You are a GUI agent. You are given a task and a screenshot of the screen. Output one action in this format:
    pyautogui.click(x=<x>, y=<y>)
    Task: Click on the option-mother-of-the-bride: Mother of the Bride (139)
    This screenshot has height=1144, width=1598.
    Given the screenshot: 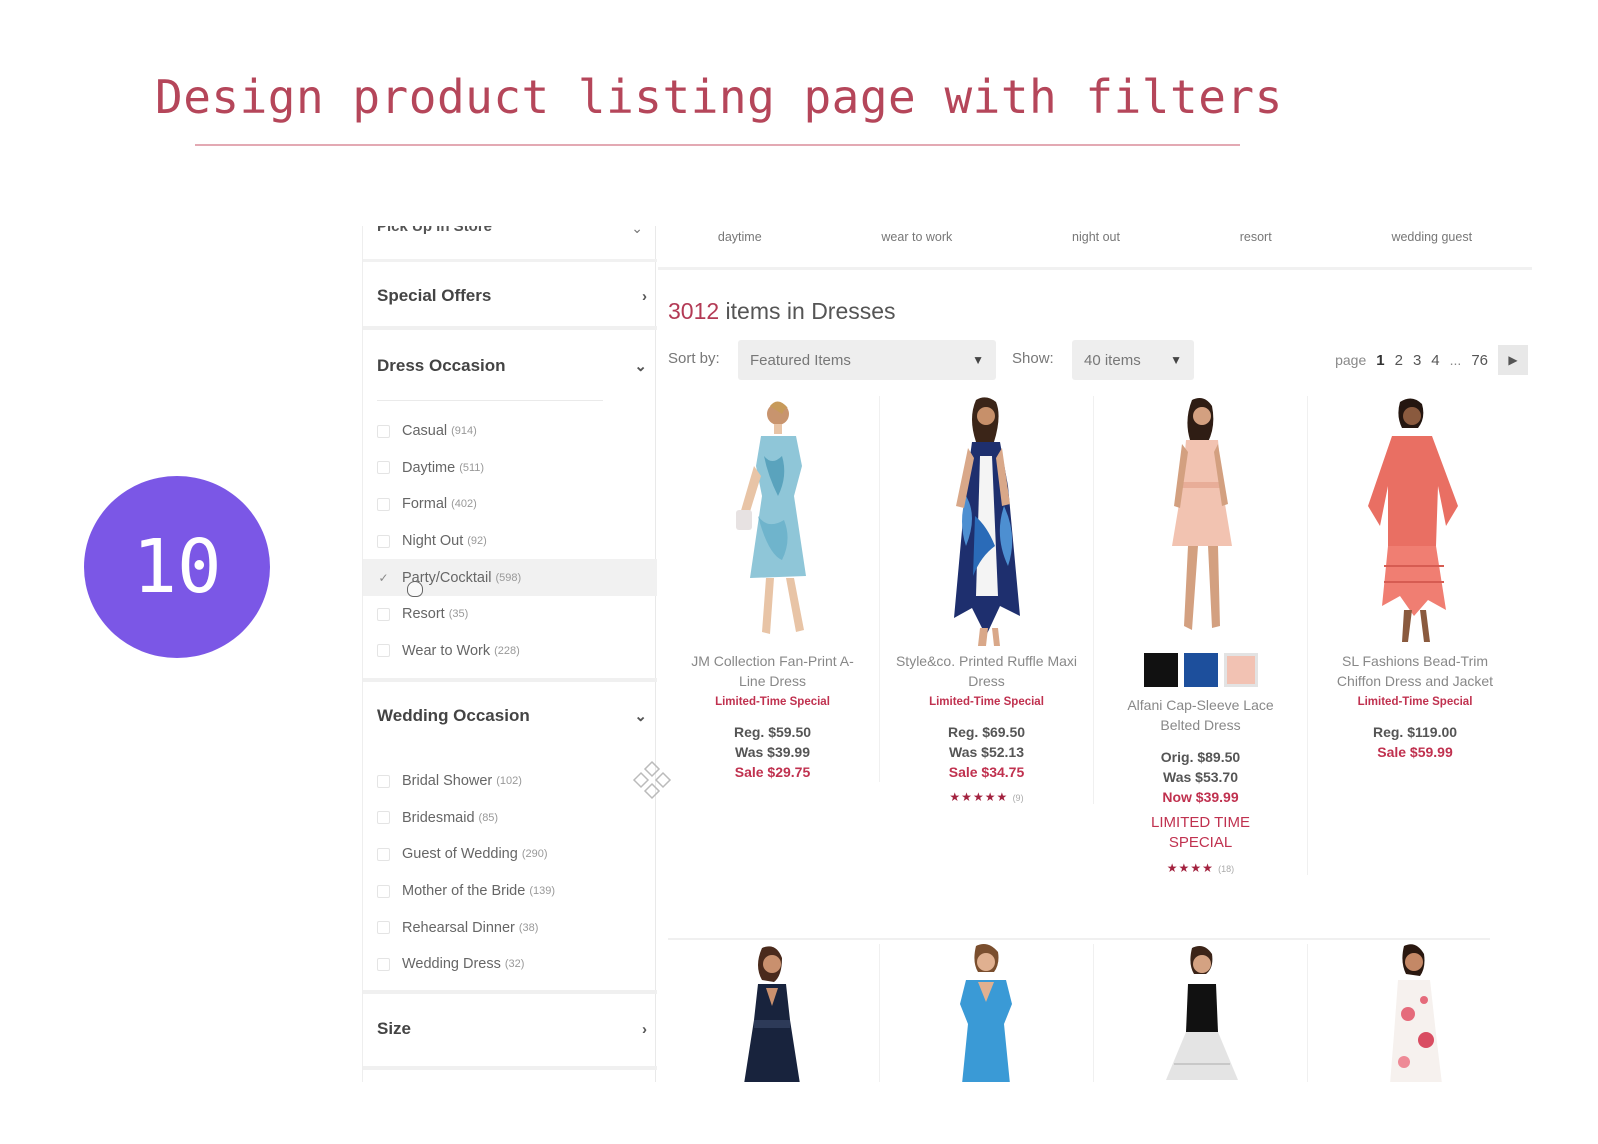 What is the action you would take?
    pyautogui.click(x=510, y=891)
    